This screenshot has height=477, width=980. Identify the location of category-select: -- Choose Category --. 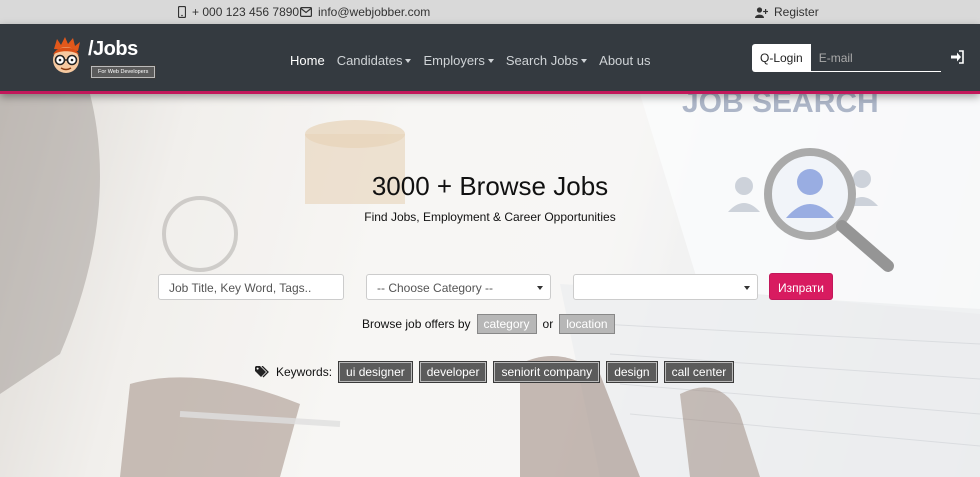
(458, 287).